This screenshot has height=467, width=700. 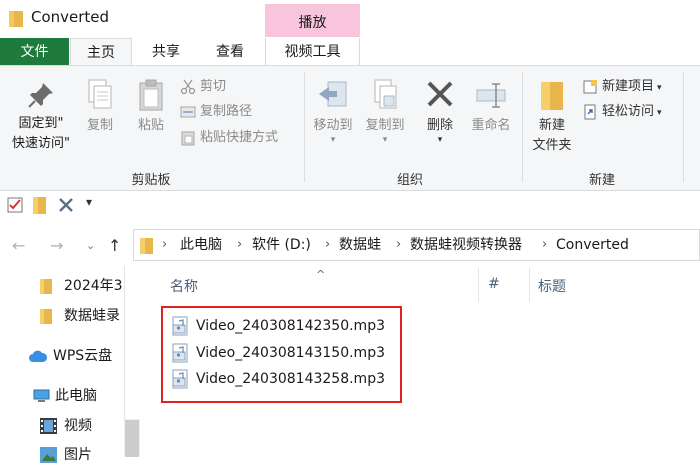 What do you see at coordinates (360, 245) in the screenshot?
I see `breadcrumb-shujuwa: 数据蛙` at bounding box center [360, 245].